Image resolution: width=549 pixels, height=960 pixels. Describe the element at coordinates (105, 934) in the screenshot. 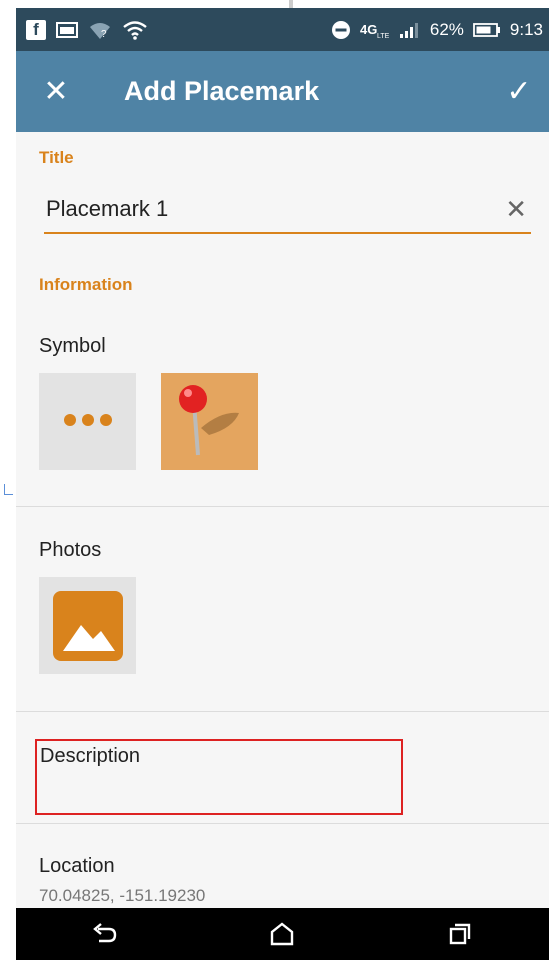

I see `back-icon` at that location.